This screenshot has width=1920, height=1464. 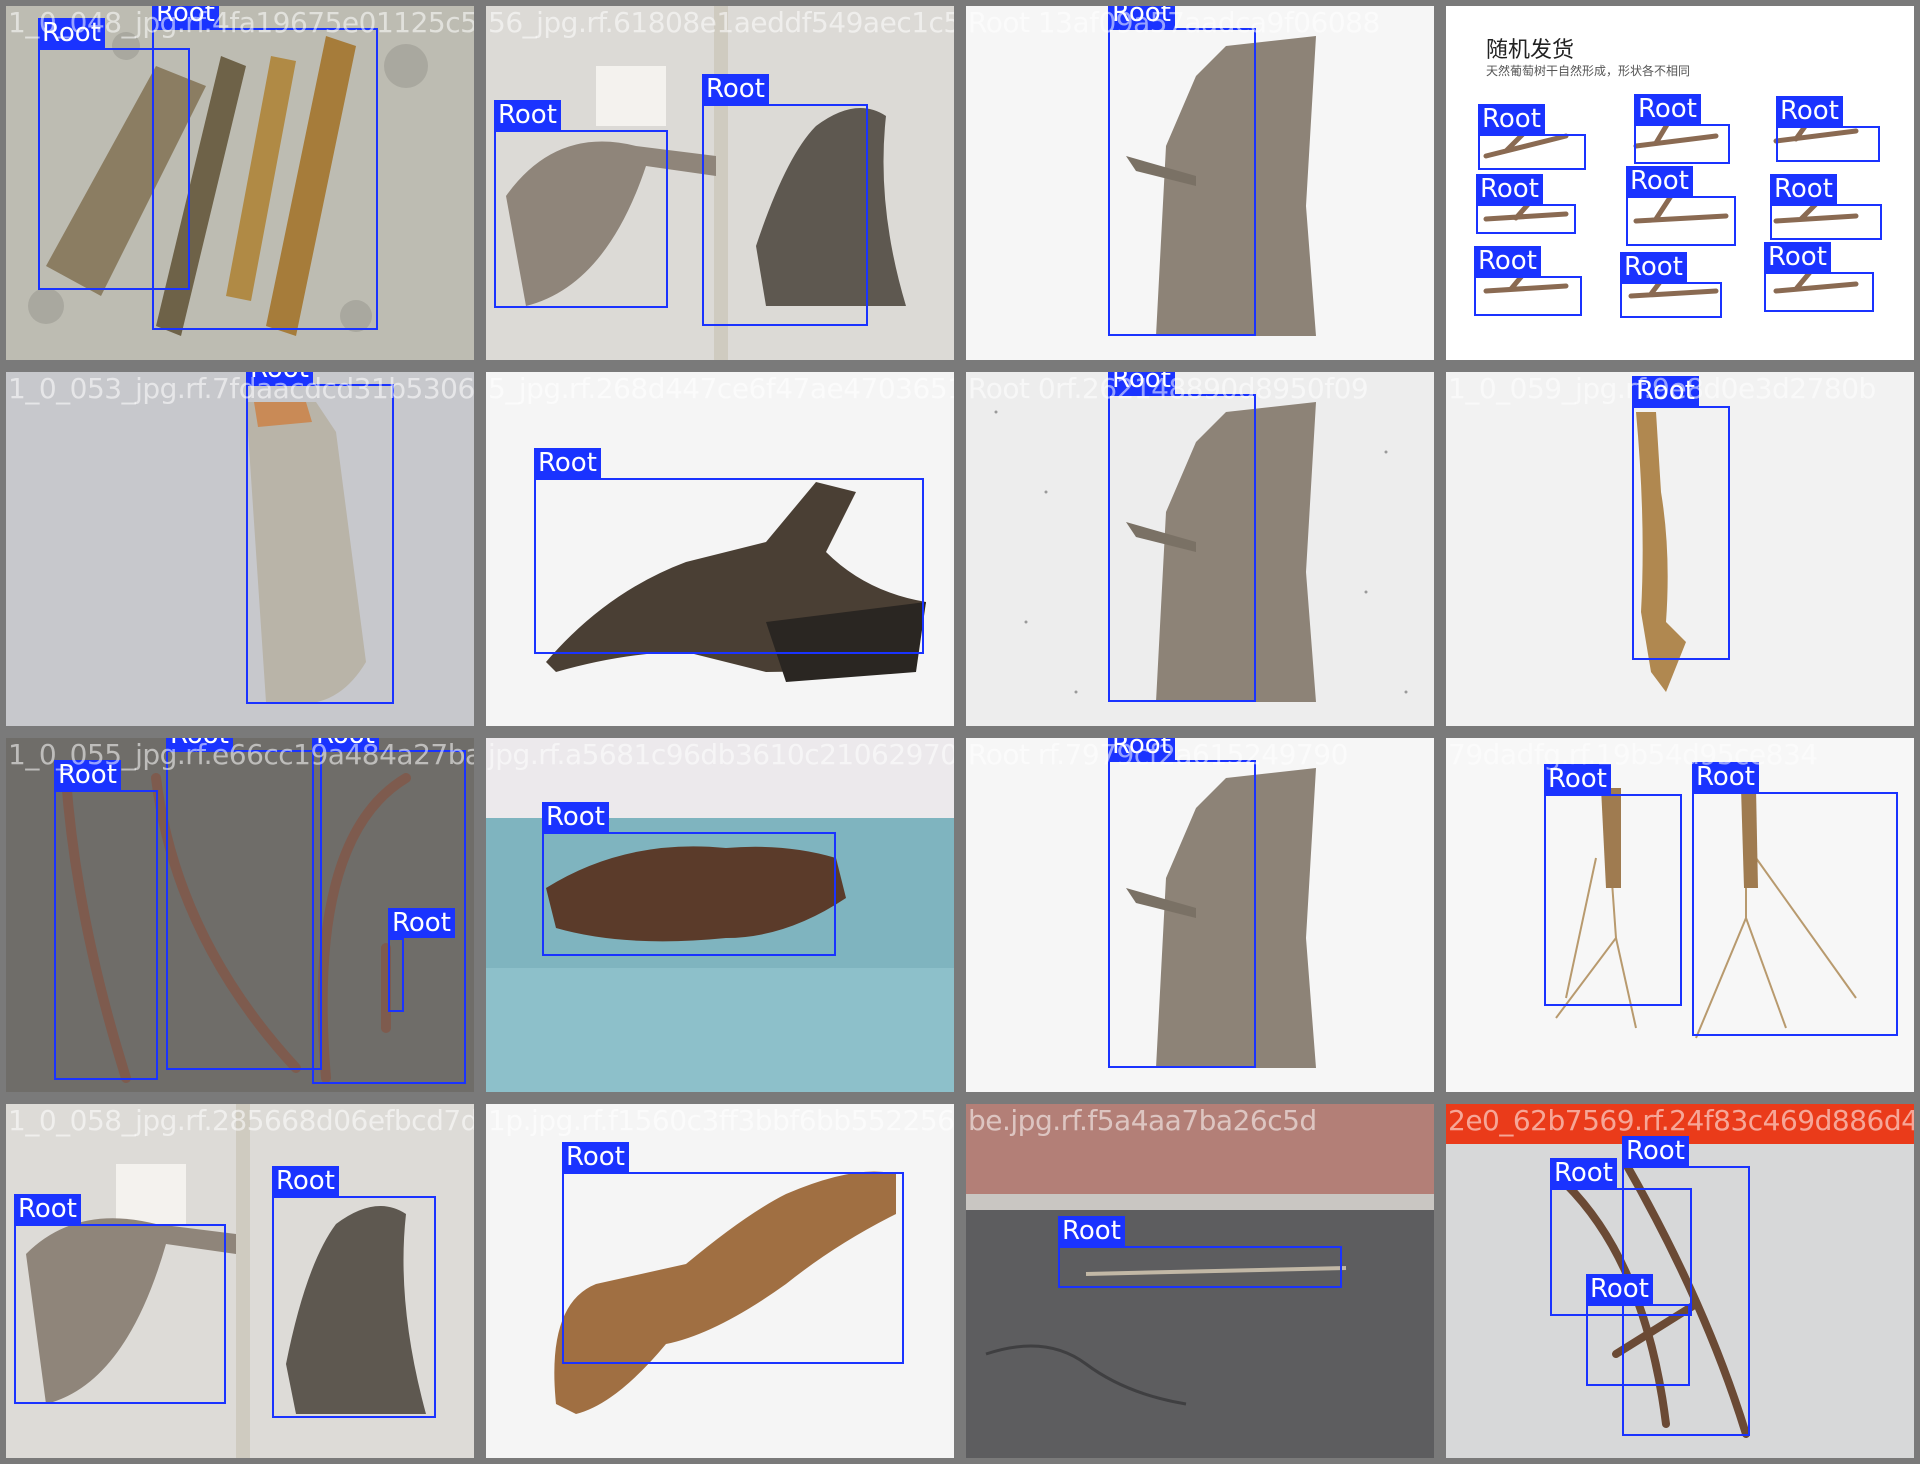 I want to click on tile-10: Root rf.7979cf2a615249790 Root, so click(x=1200, y=915).